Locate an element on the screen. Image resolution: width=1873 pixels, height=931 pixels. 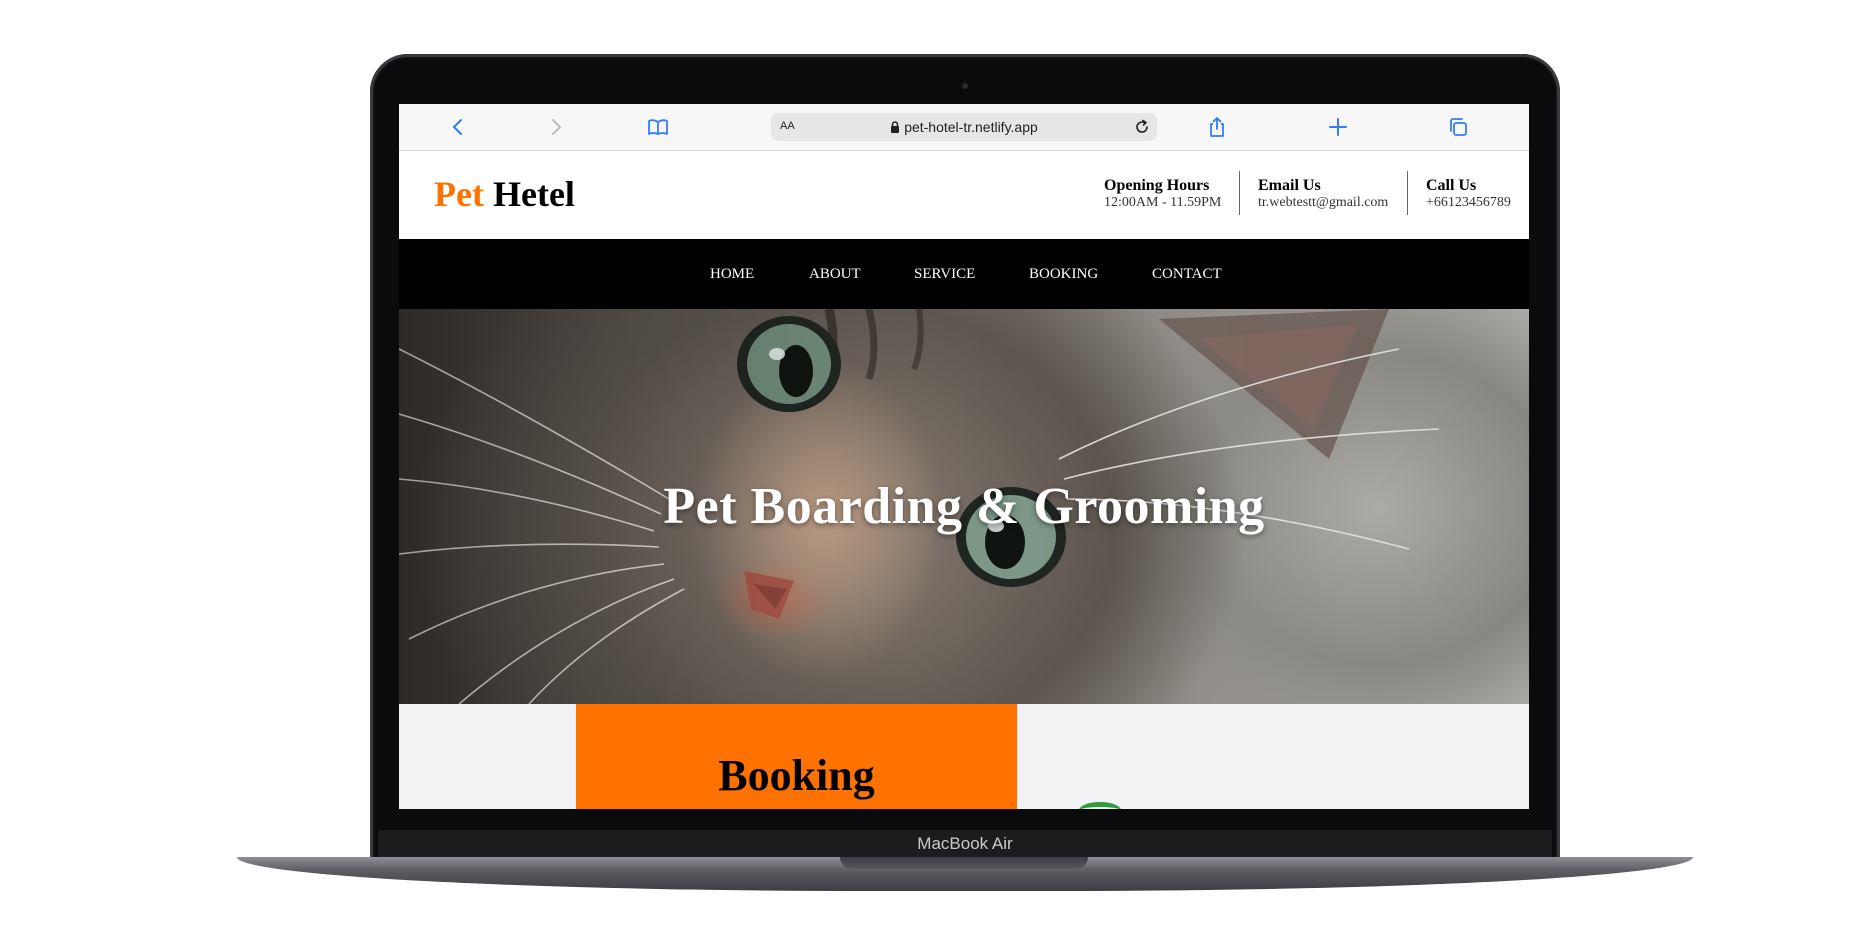
reload-icon is located at coordinates (1142, 127).